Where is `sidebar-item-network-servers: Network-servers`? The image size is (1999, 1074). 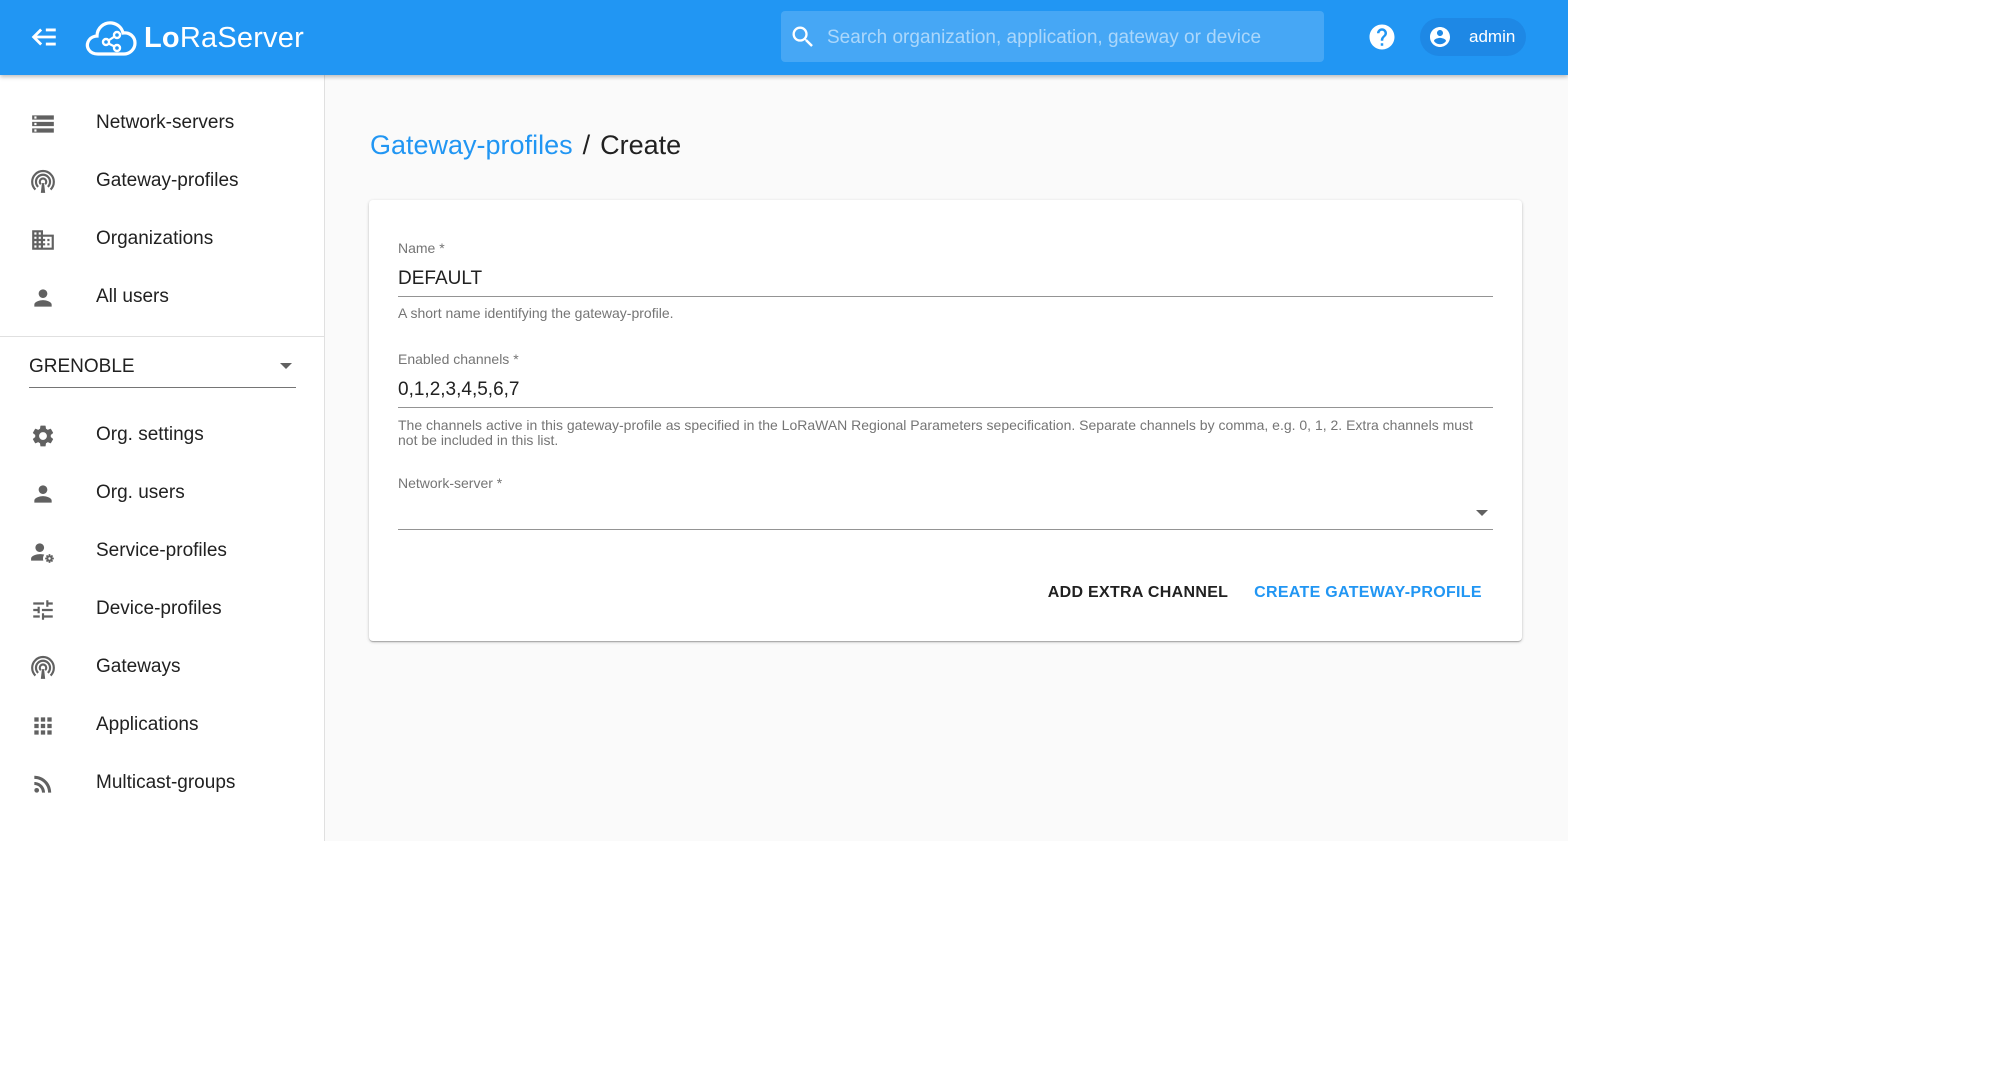
sidebar-item-network-servers: Network-servers is located at coordinates (162, 124).